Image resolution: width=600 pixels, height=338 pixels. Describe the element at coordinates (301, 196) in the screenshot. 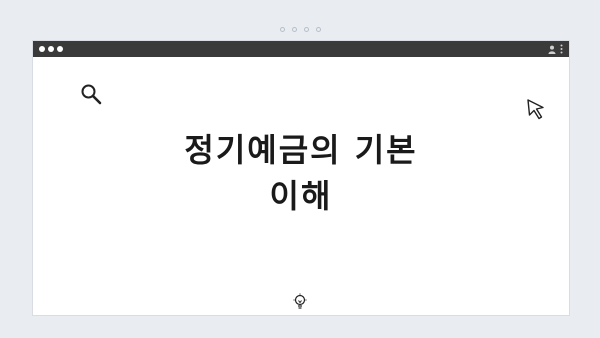

I see `title-line-2: 이해` at that location.